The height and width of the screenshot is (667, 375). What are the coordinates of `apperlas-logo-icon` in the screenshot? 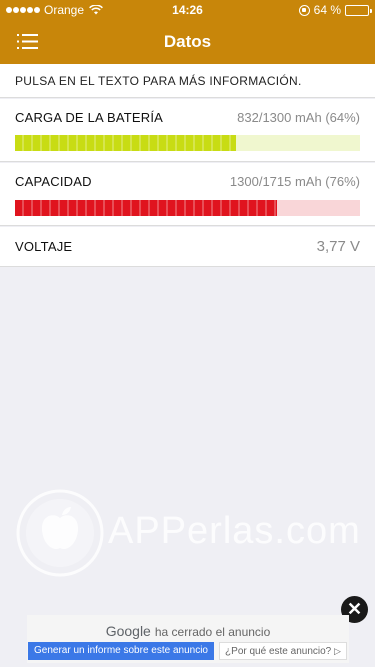 It's located at (60, 533).